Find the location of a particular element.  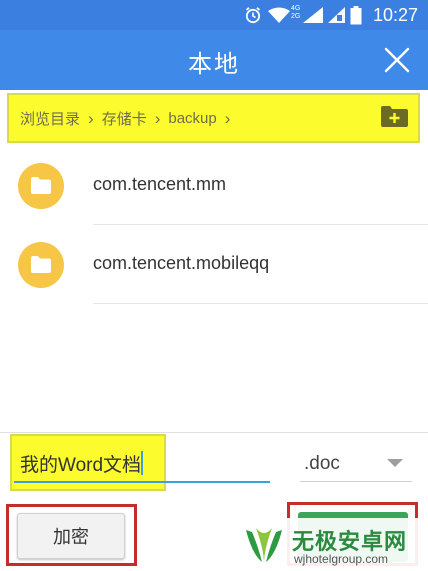

sim-icon is located at coordinates (336, 15).